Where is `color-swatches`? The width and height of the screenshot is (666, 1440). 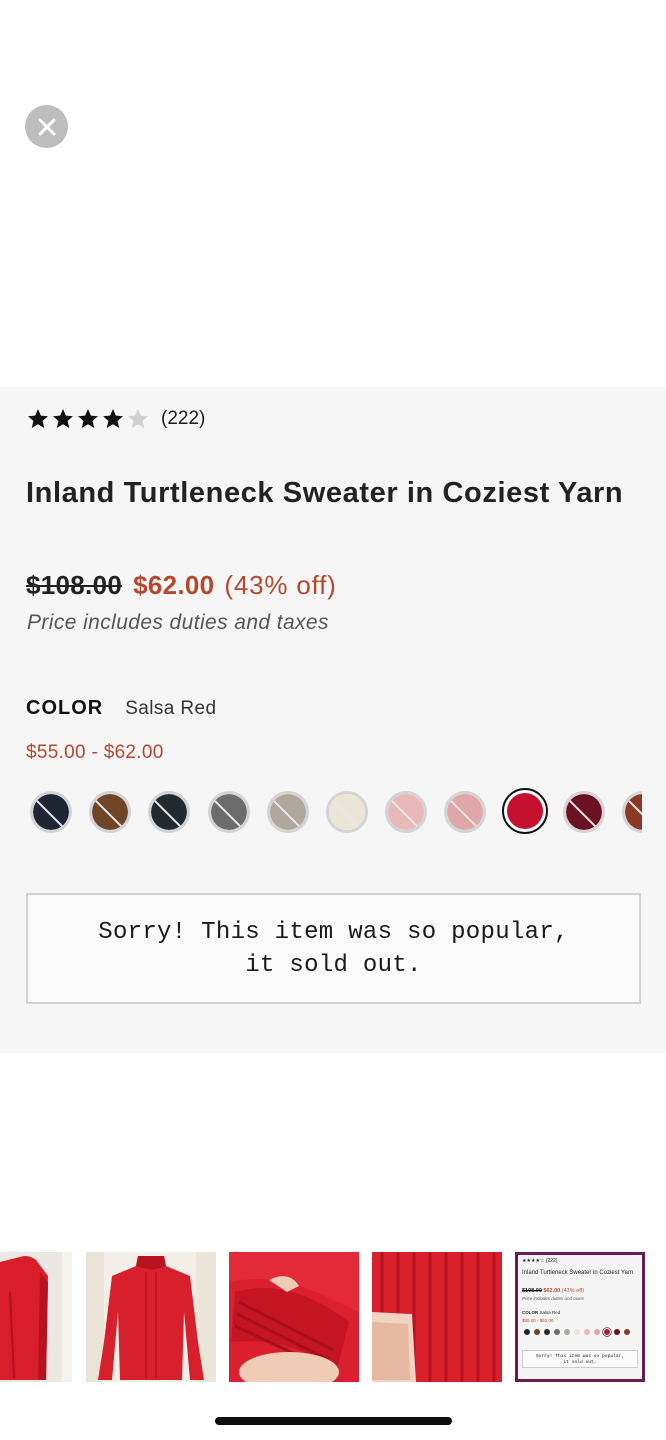 color-swatches is located at coordinates (336, 812).